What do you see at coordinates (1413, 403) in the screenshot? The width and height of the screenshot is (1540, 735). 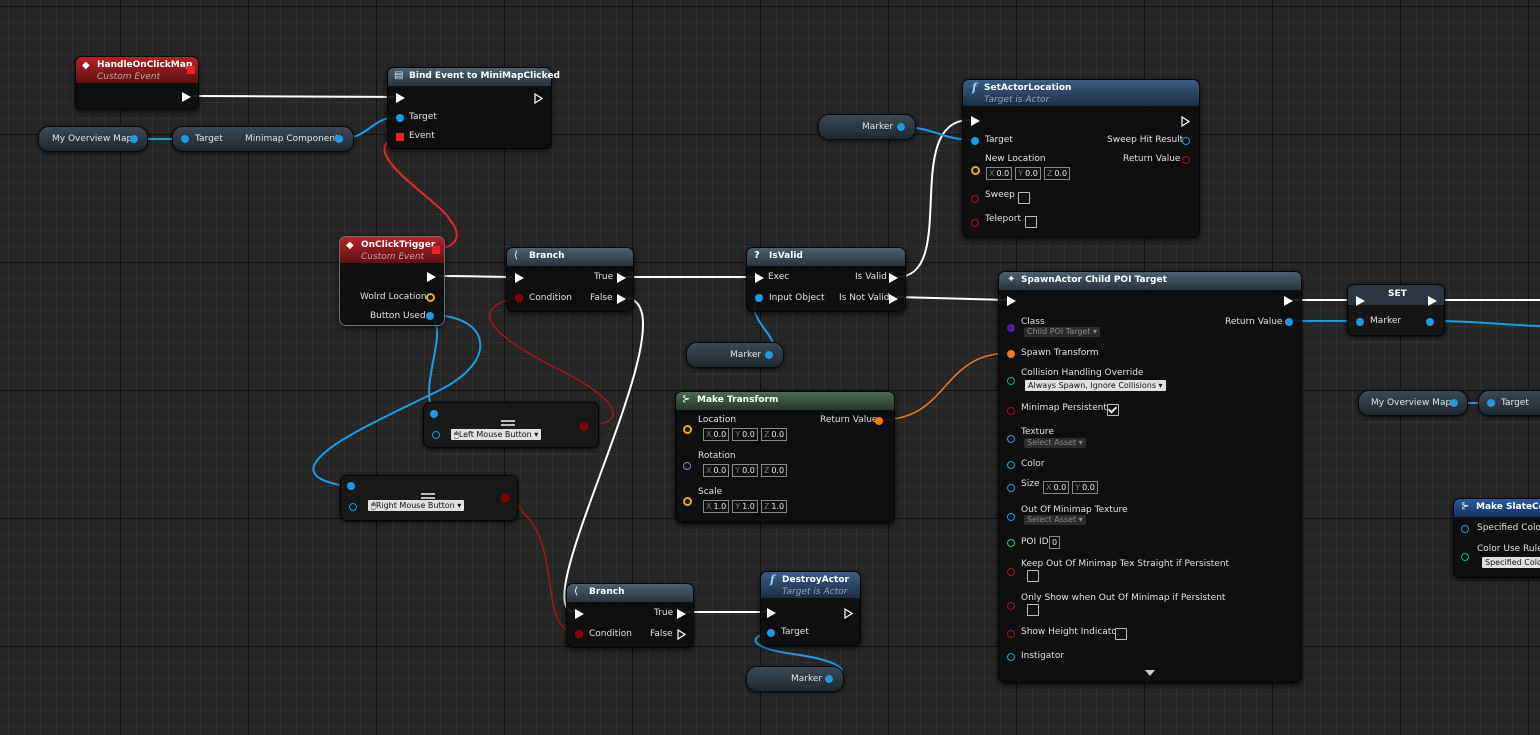 I see `my-overview-map-variable: My Overview Map` at bounding box center [1413, 403].